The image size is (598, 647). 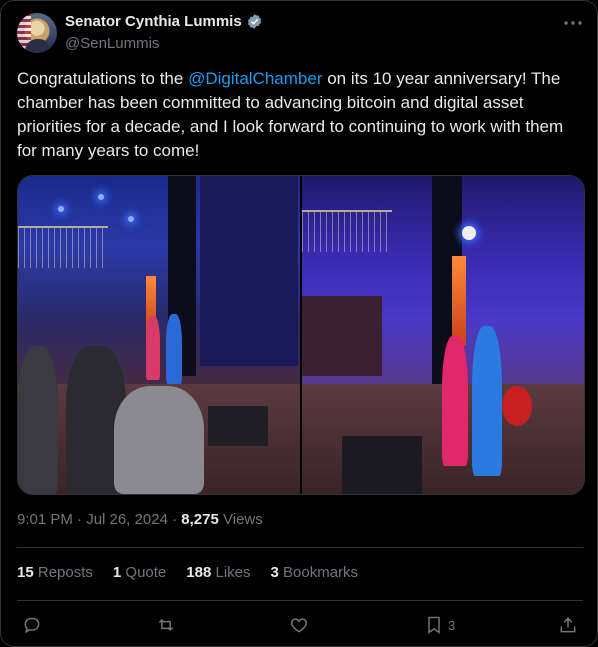 I want to click on likes-stat: 188 Likes, so click(x=218, y=572).